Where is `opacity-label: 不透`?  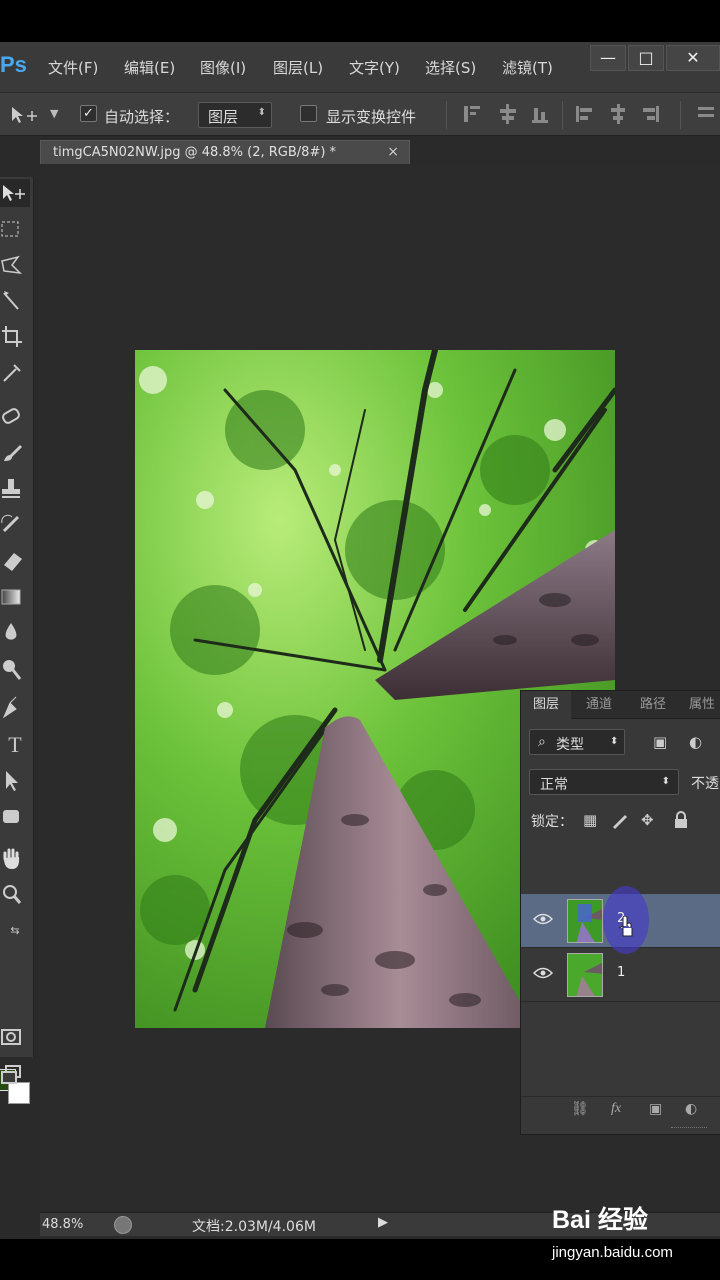 opacity-label: 不透 is located at coordinates (705, 784).